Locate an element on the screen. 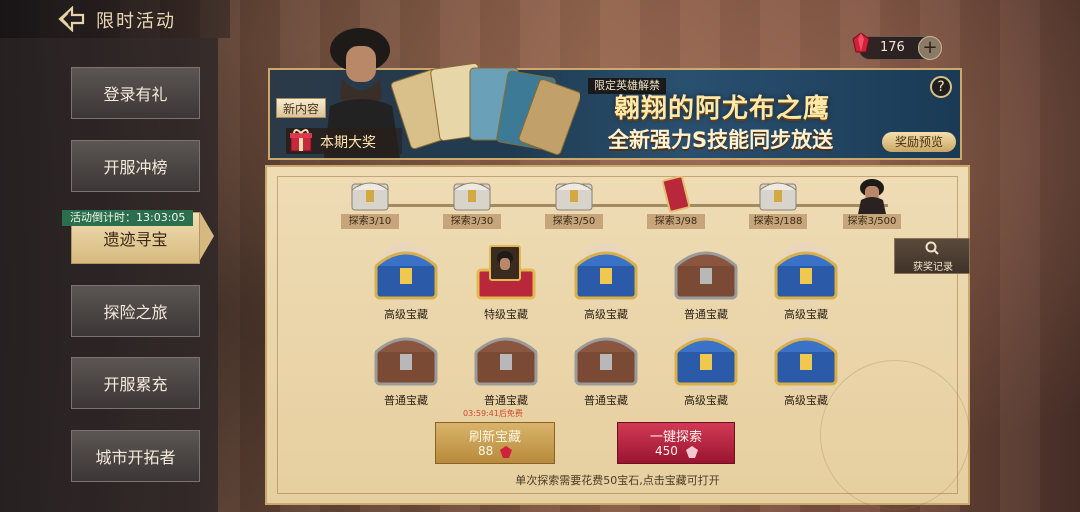  chest-label: 特级宝藏 is located at coordinates (506, 314).